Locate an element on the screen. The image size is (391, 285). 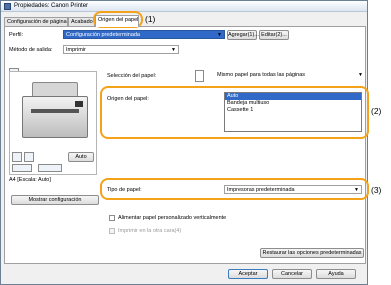
callout-1-label: (1) is located at coordinates (150, 19).